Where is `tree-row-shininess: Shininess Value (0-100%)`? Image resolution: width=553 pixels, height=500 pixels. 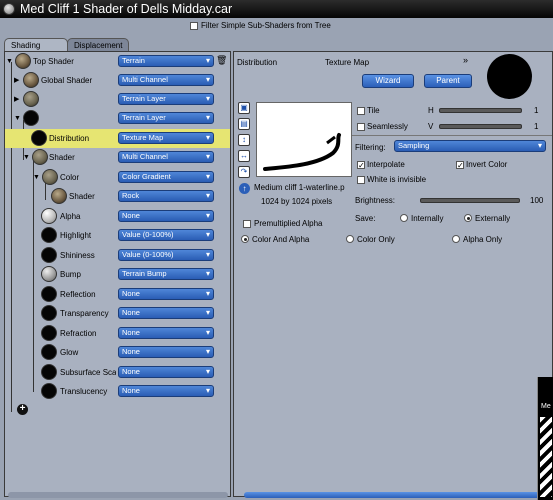
tree-row-shininess: Shininess Value (0-100%) is located at coordinates (117, 255).